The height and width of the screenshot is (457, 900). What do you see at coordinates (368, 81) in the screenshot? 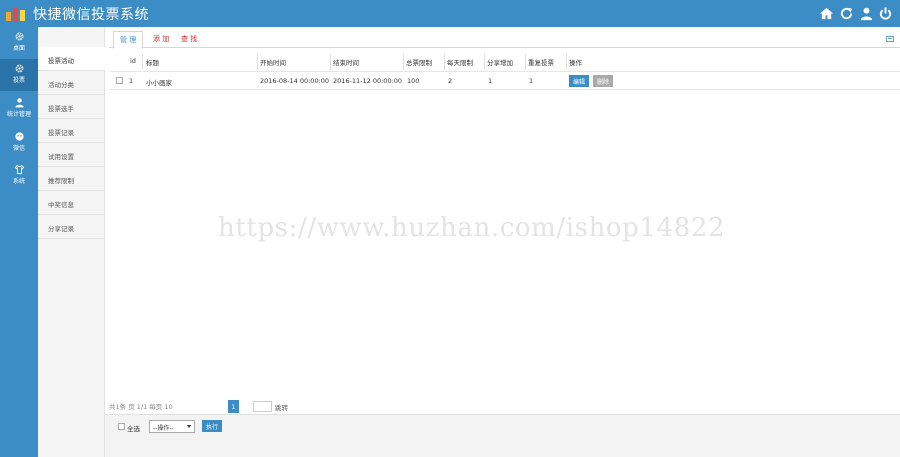
I see `cell-end-time: 2016-11-12 00:00:00` at bounding box center [368, 81].